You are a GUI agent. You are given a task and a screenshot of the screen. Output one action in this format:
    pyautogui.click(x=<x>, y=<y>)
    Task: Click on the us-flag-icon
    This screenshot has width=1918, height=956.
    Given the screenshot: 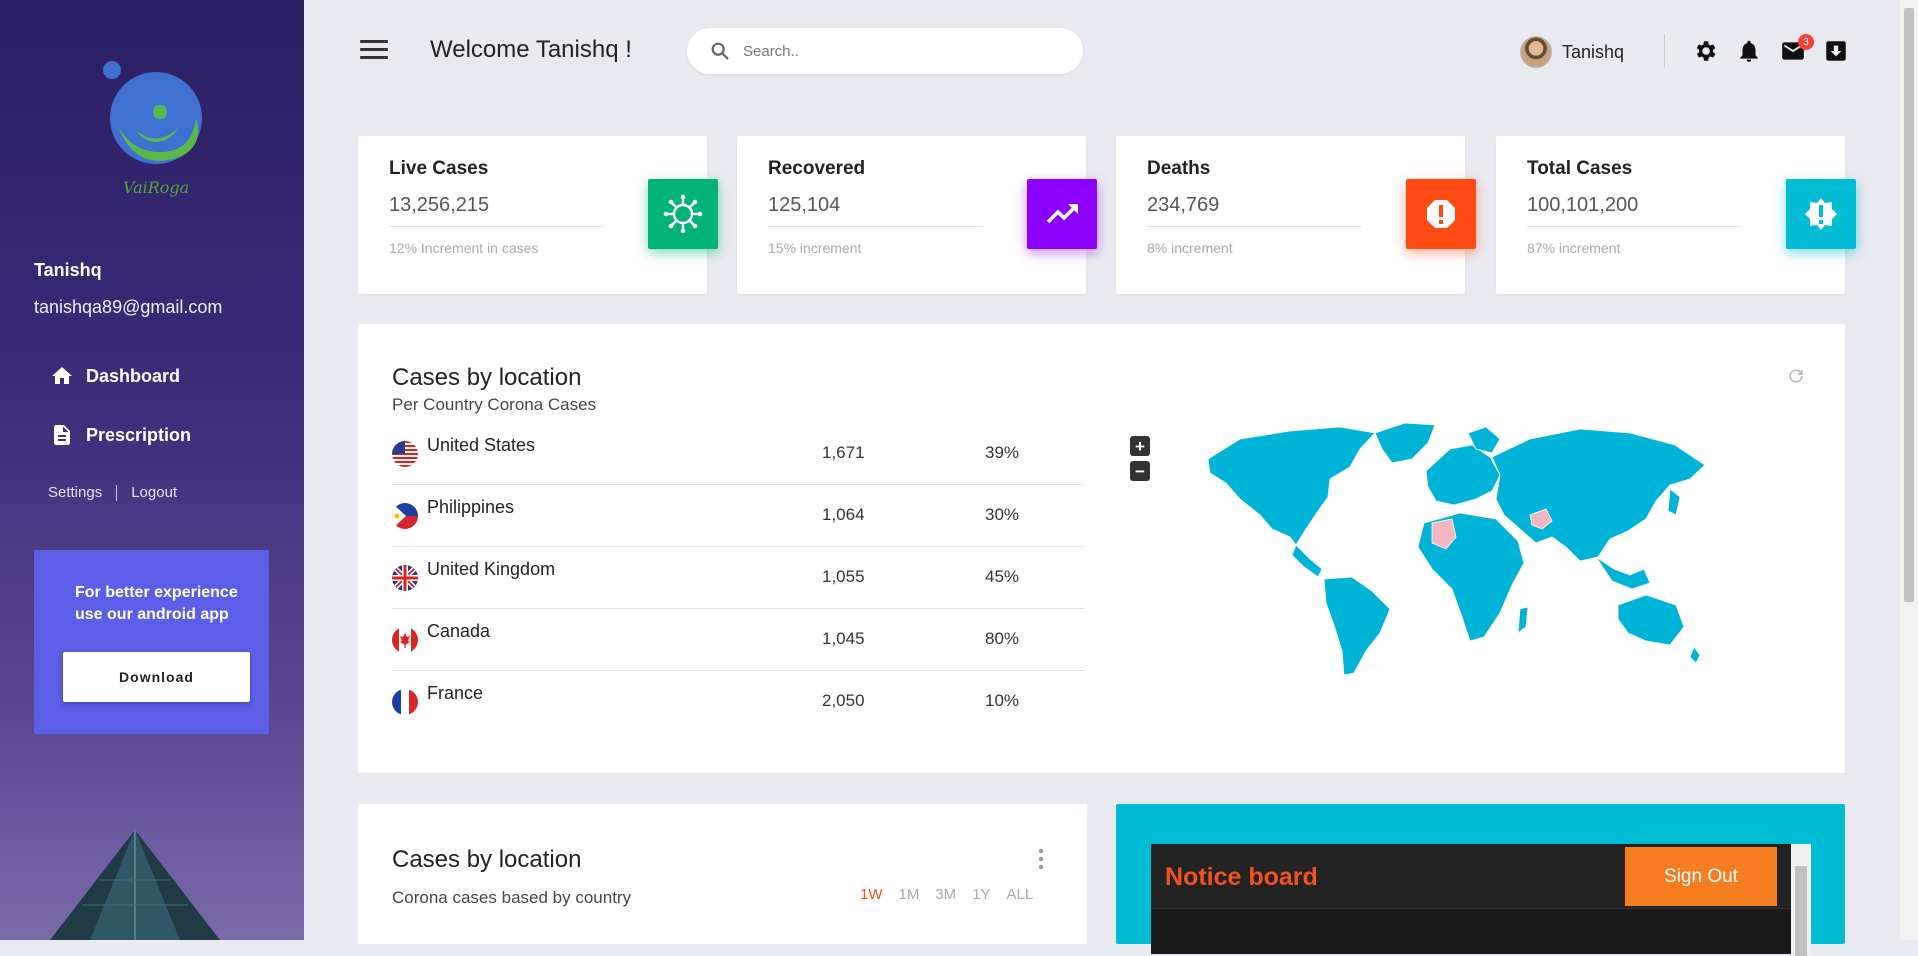 What is the action you would take?
    pyautogui.click(x=405, y=454)
    